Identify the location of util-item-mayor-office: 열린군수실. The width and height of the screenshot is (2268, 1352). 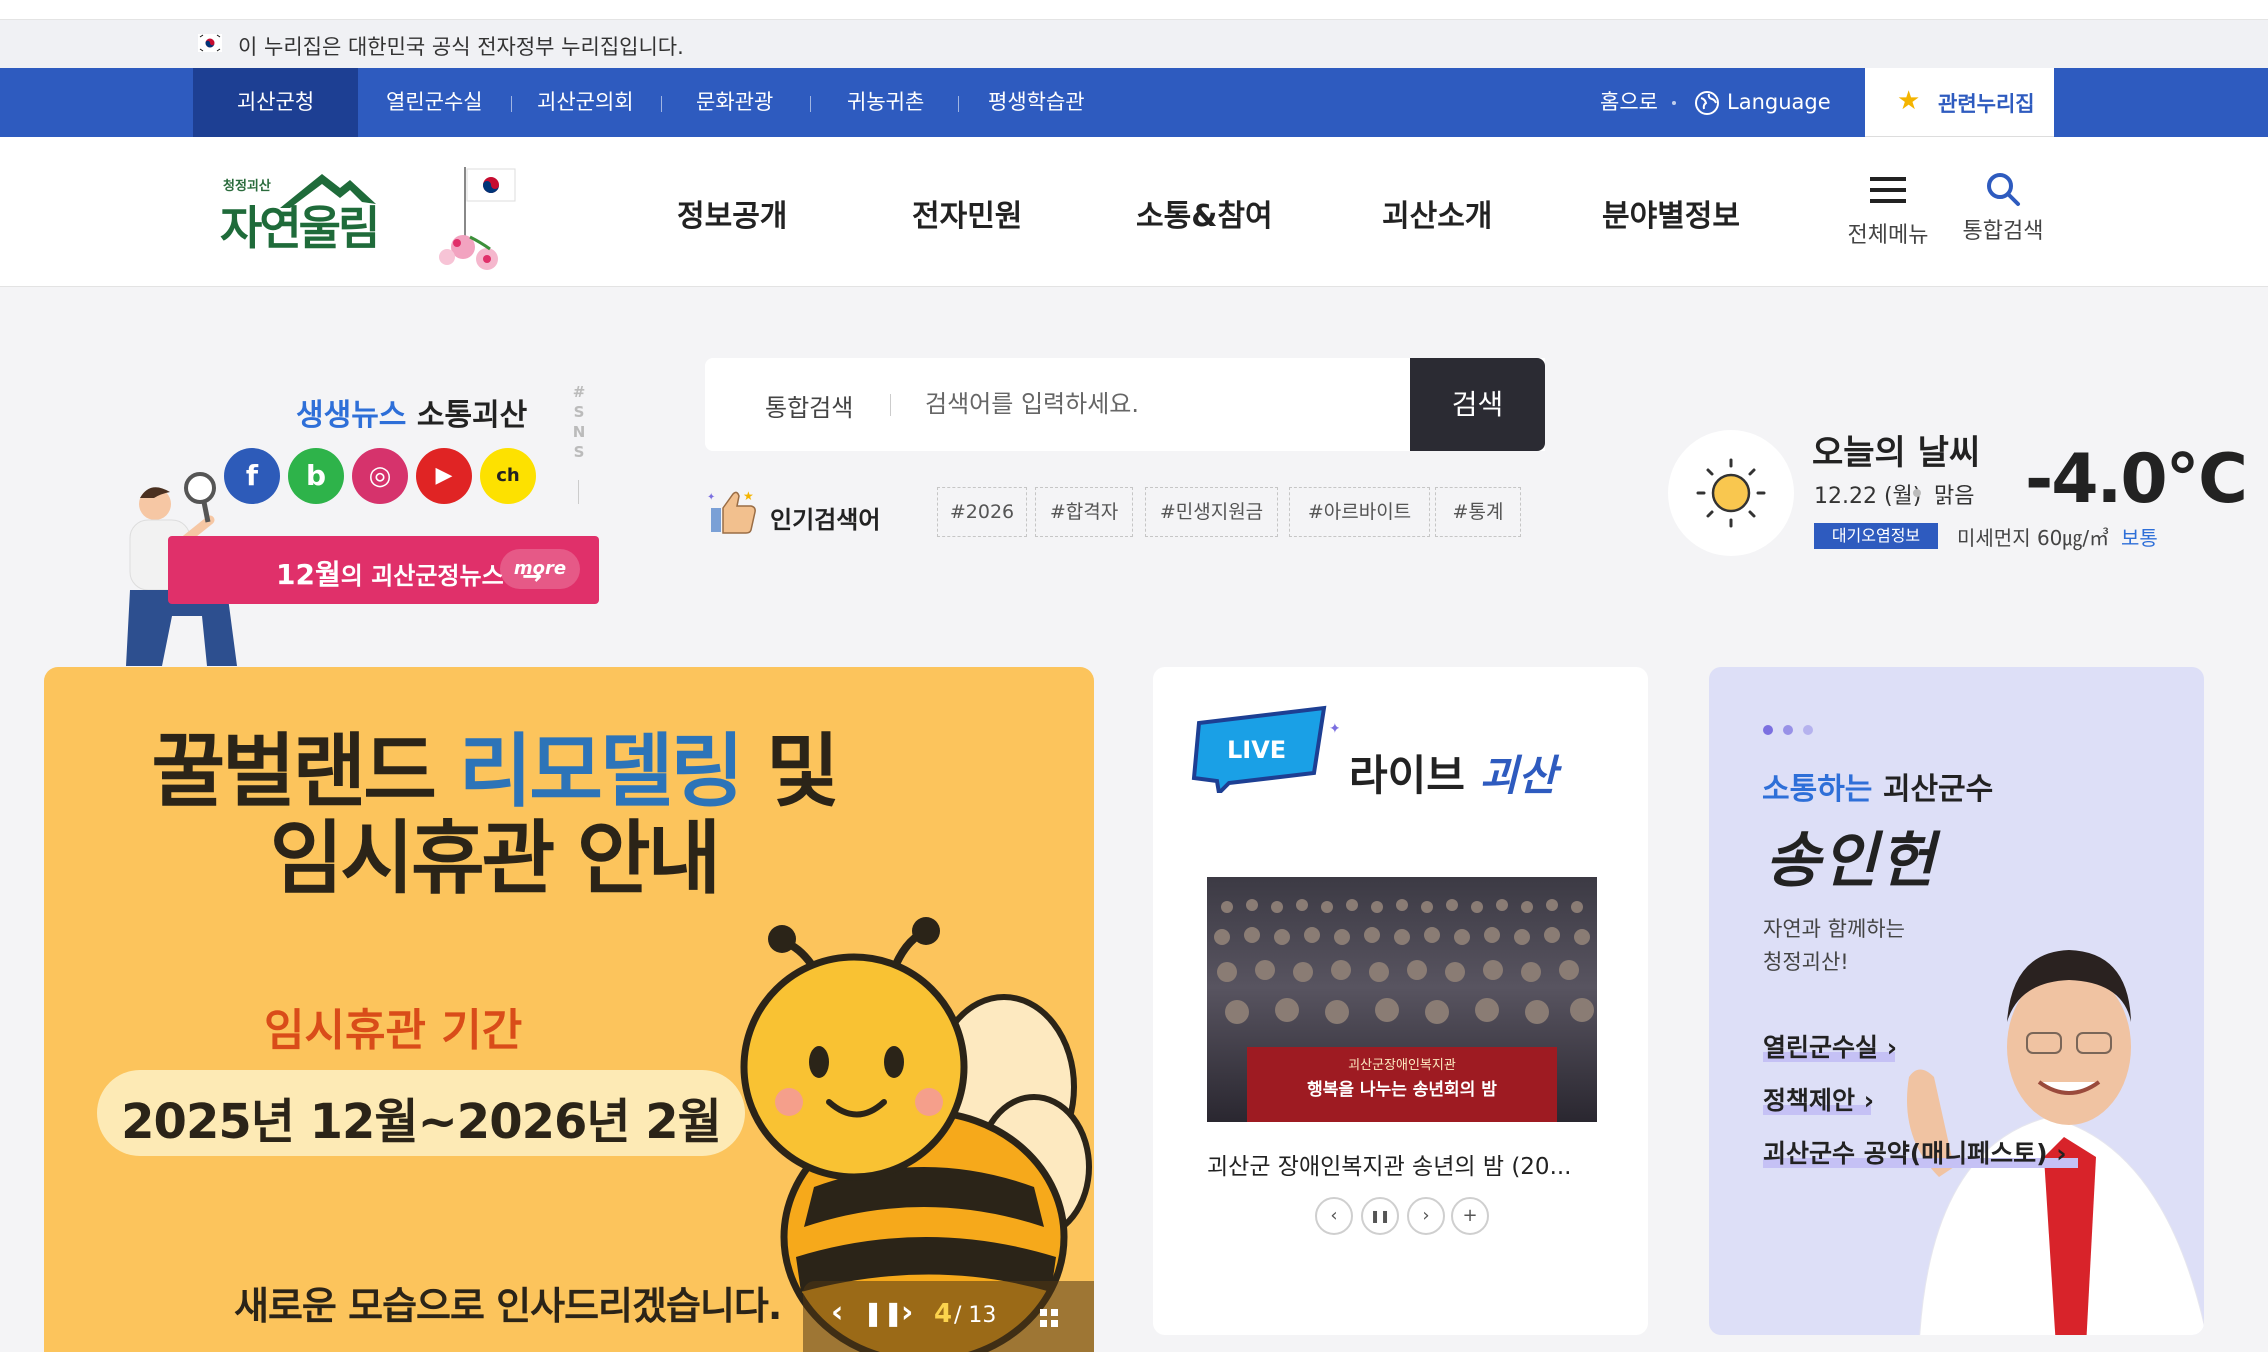
(434, 102).